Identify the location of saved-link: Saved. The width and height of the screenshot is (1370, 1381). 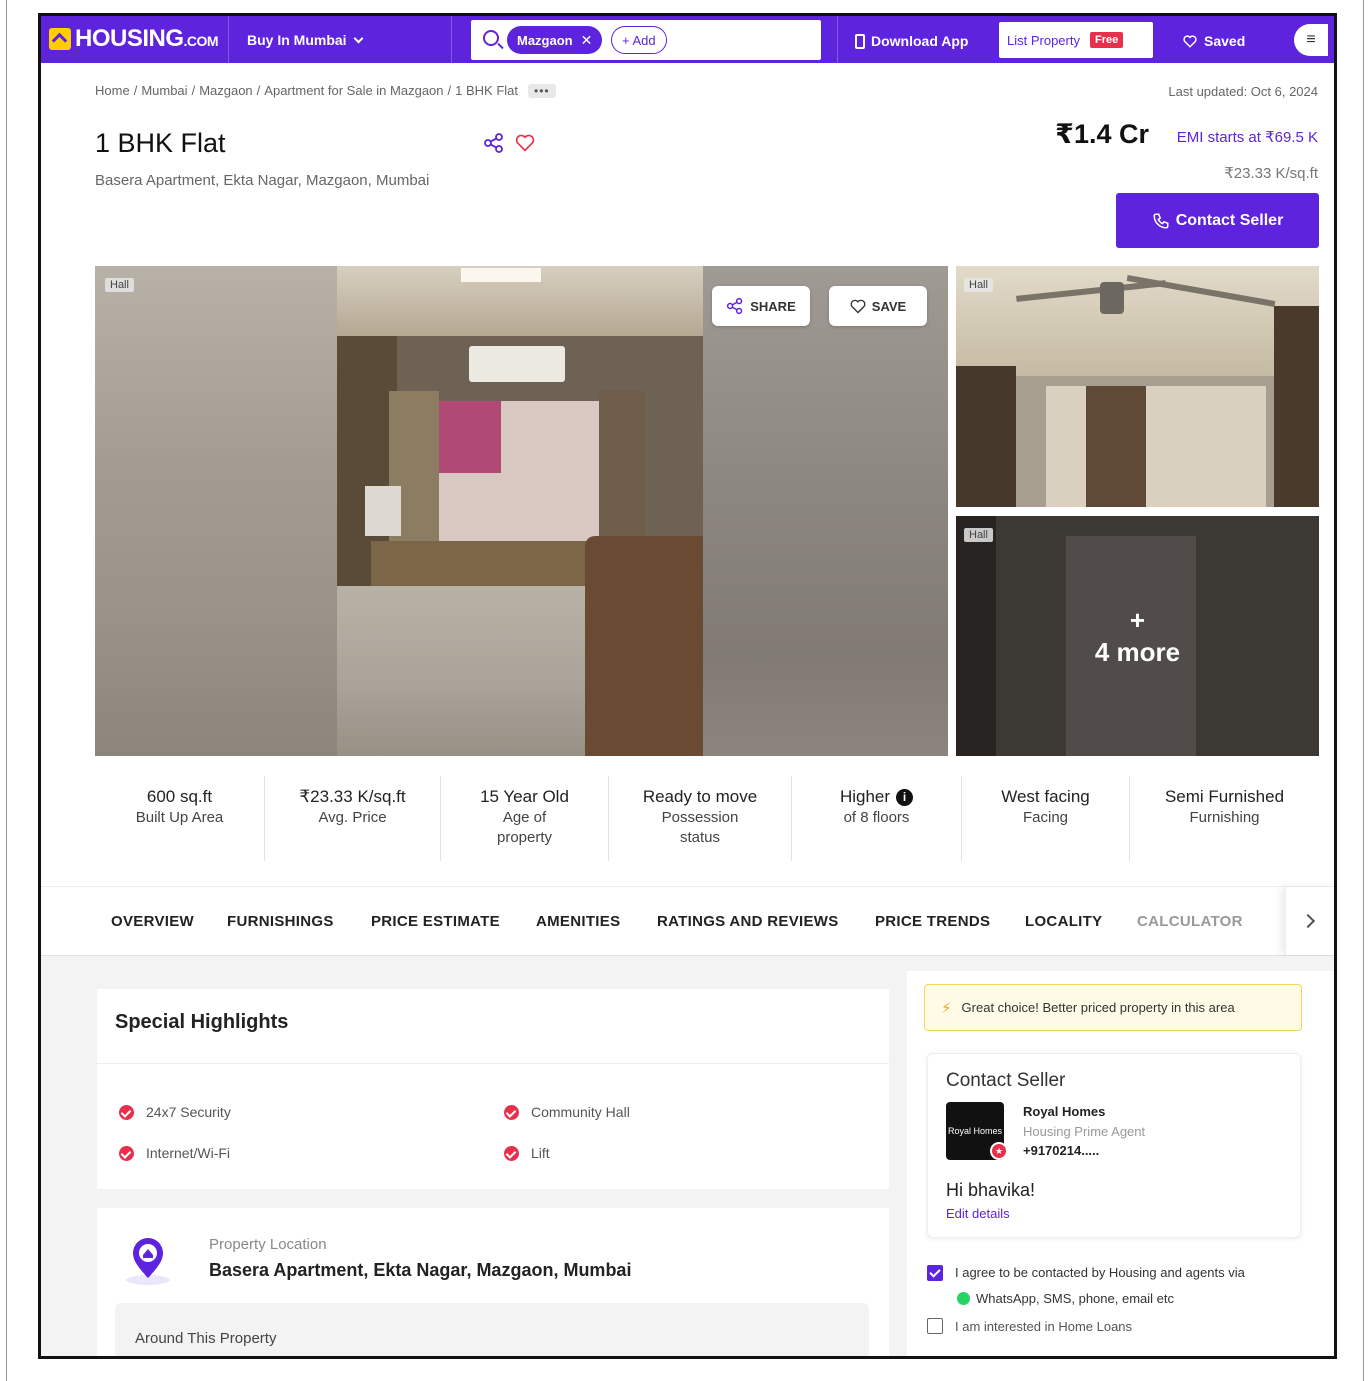
(1214, 41).